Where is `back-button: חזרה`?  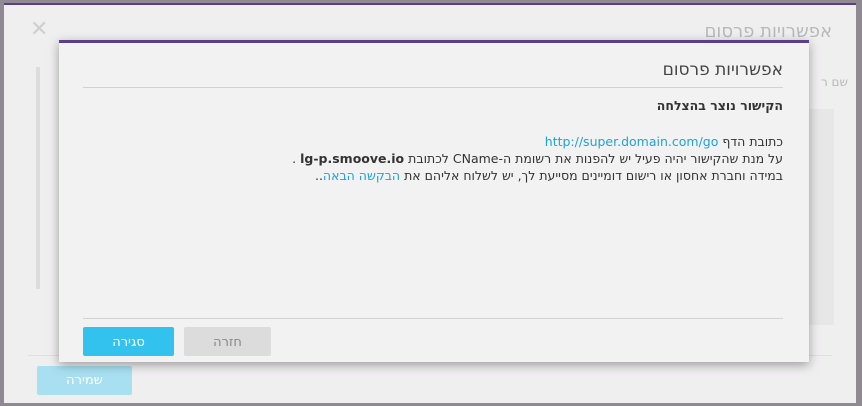
back-button: חזרה is located at coordinates (227, 341).